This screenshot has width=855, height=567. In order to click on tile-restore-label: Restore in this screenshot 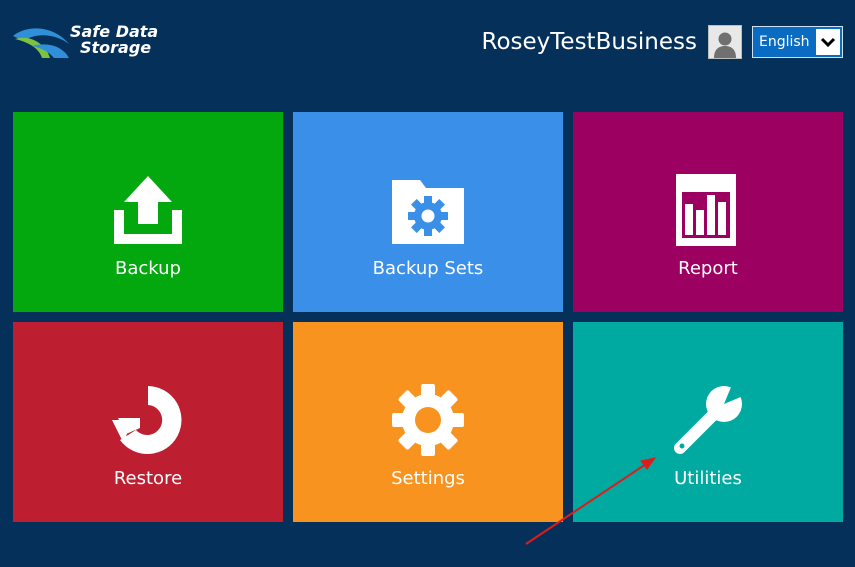, I will do `click(148, 478)`.